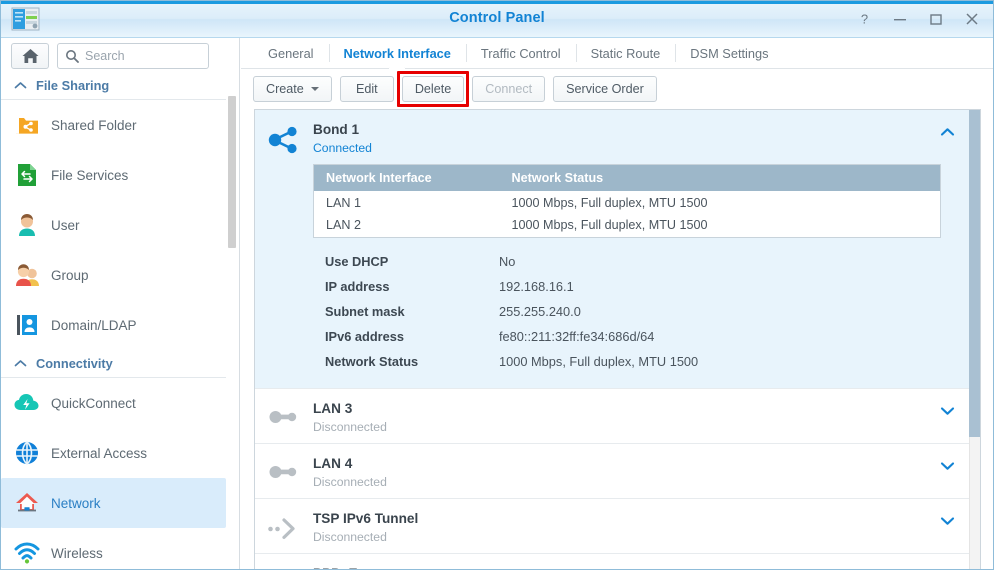  What do you see at coordinates (76, 503) in the screenshot?
I see `sidebar-item-label: Network` at bounding box center [76, 503].